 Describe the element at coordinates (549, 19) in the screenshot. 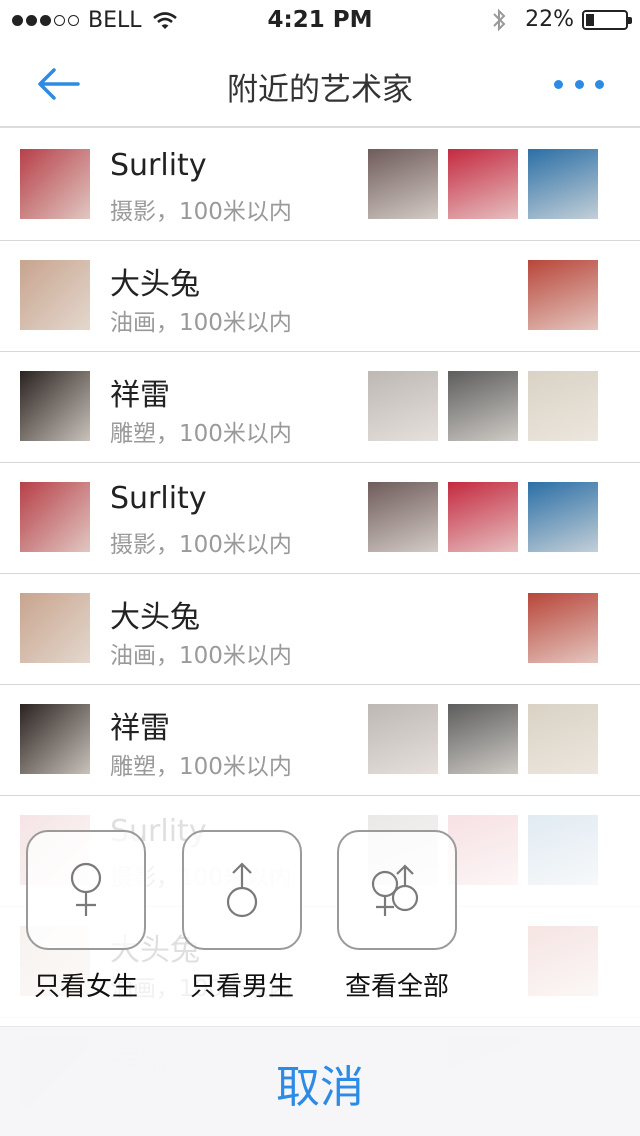

I see `battery-percent: 22%` at that location.